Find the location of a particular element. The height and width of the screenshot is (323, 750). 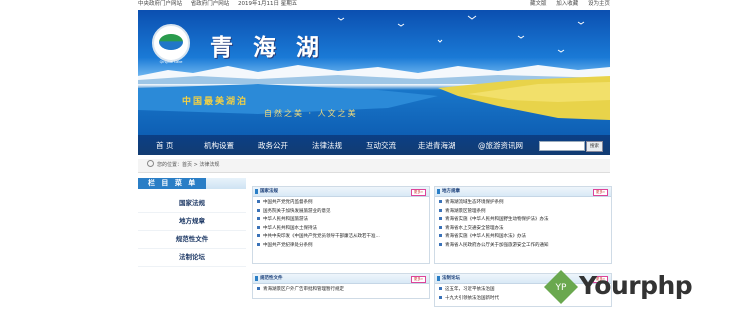

list-item: 青海省水上交通安全管理办法 is located at coordinates (525, 229).